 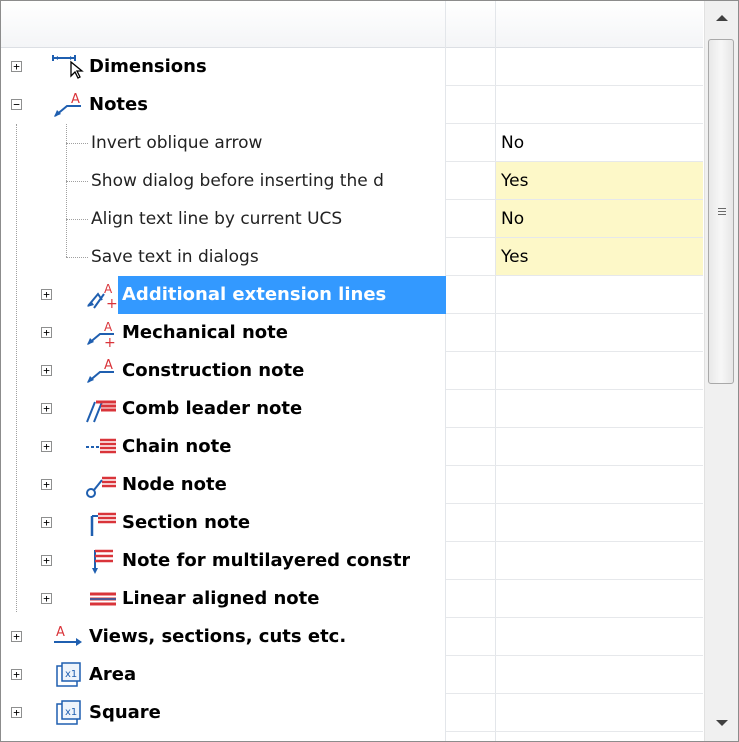 I want to click on collapse-icon: −, so click(x=16, y=104).